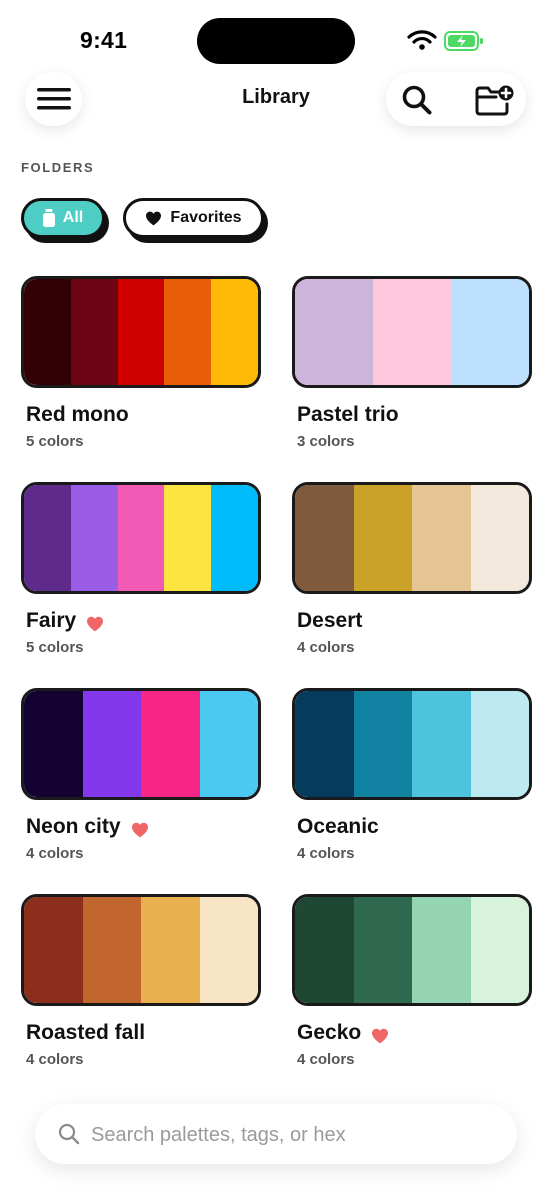  I want to click on palette-name: Roasted fall, so click(86, 1032).